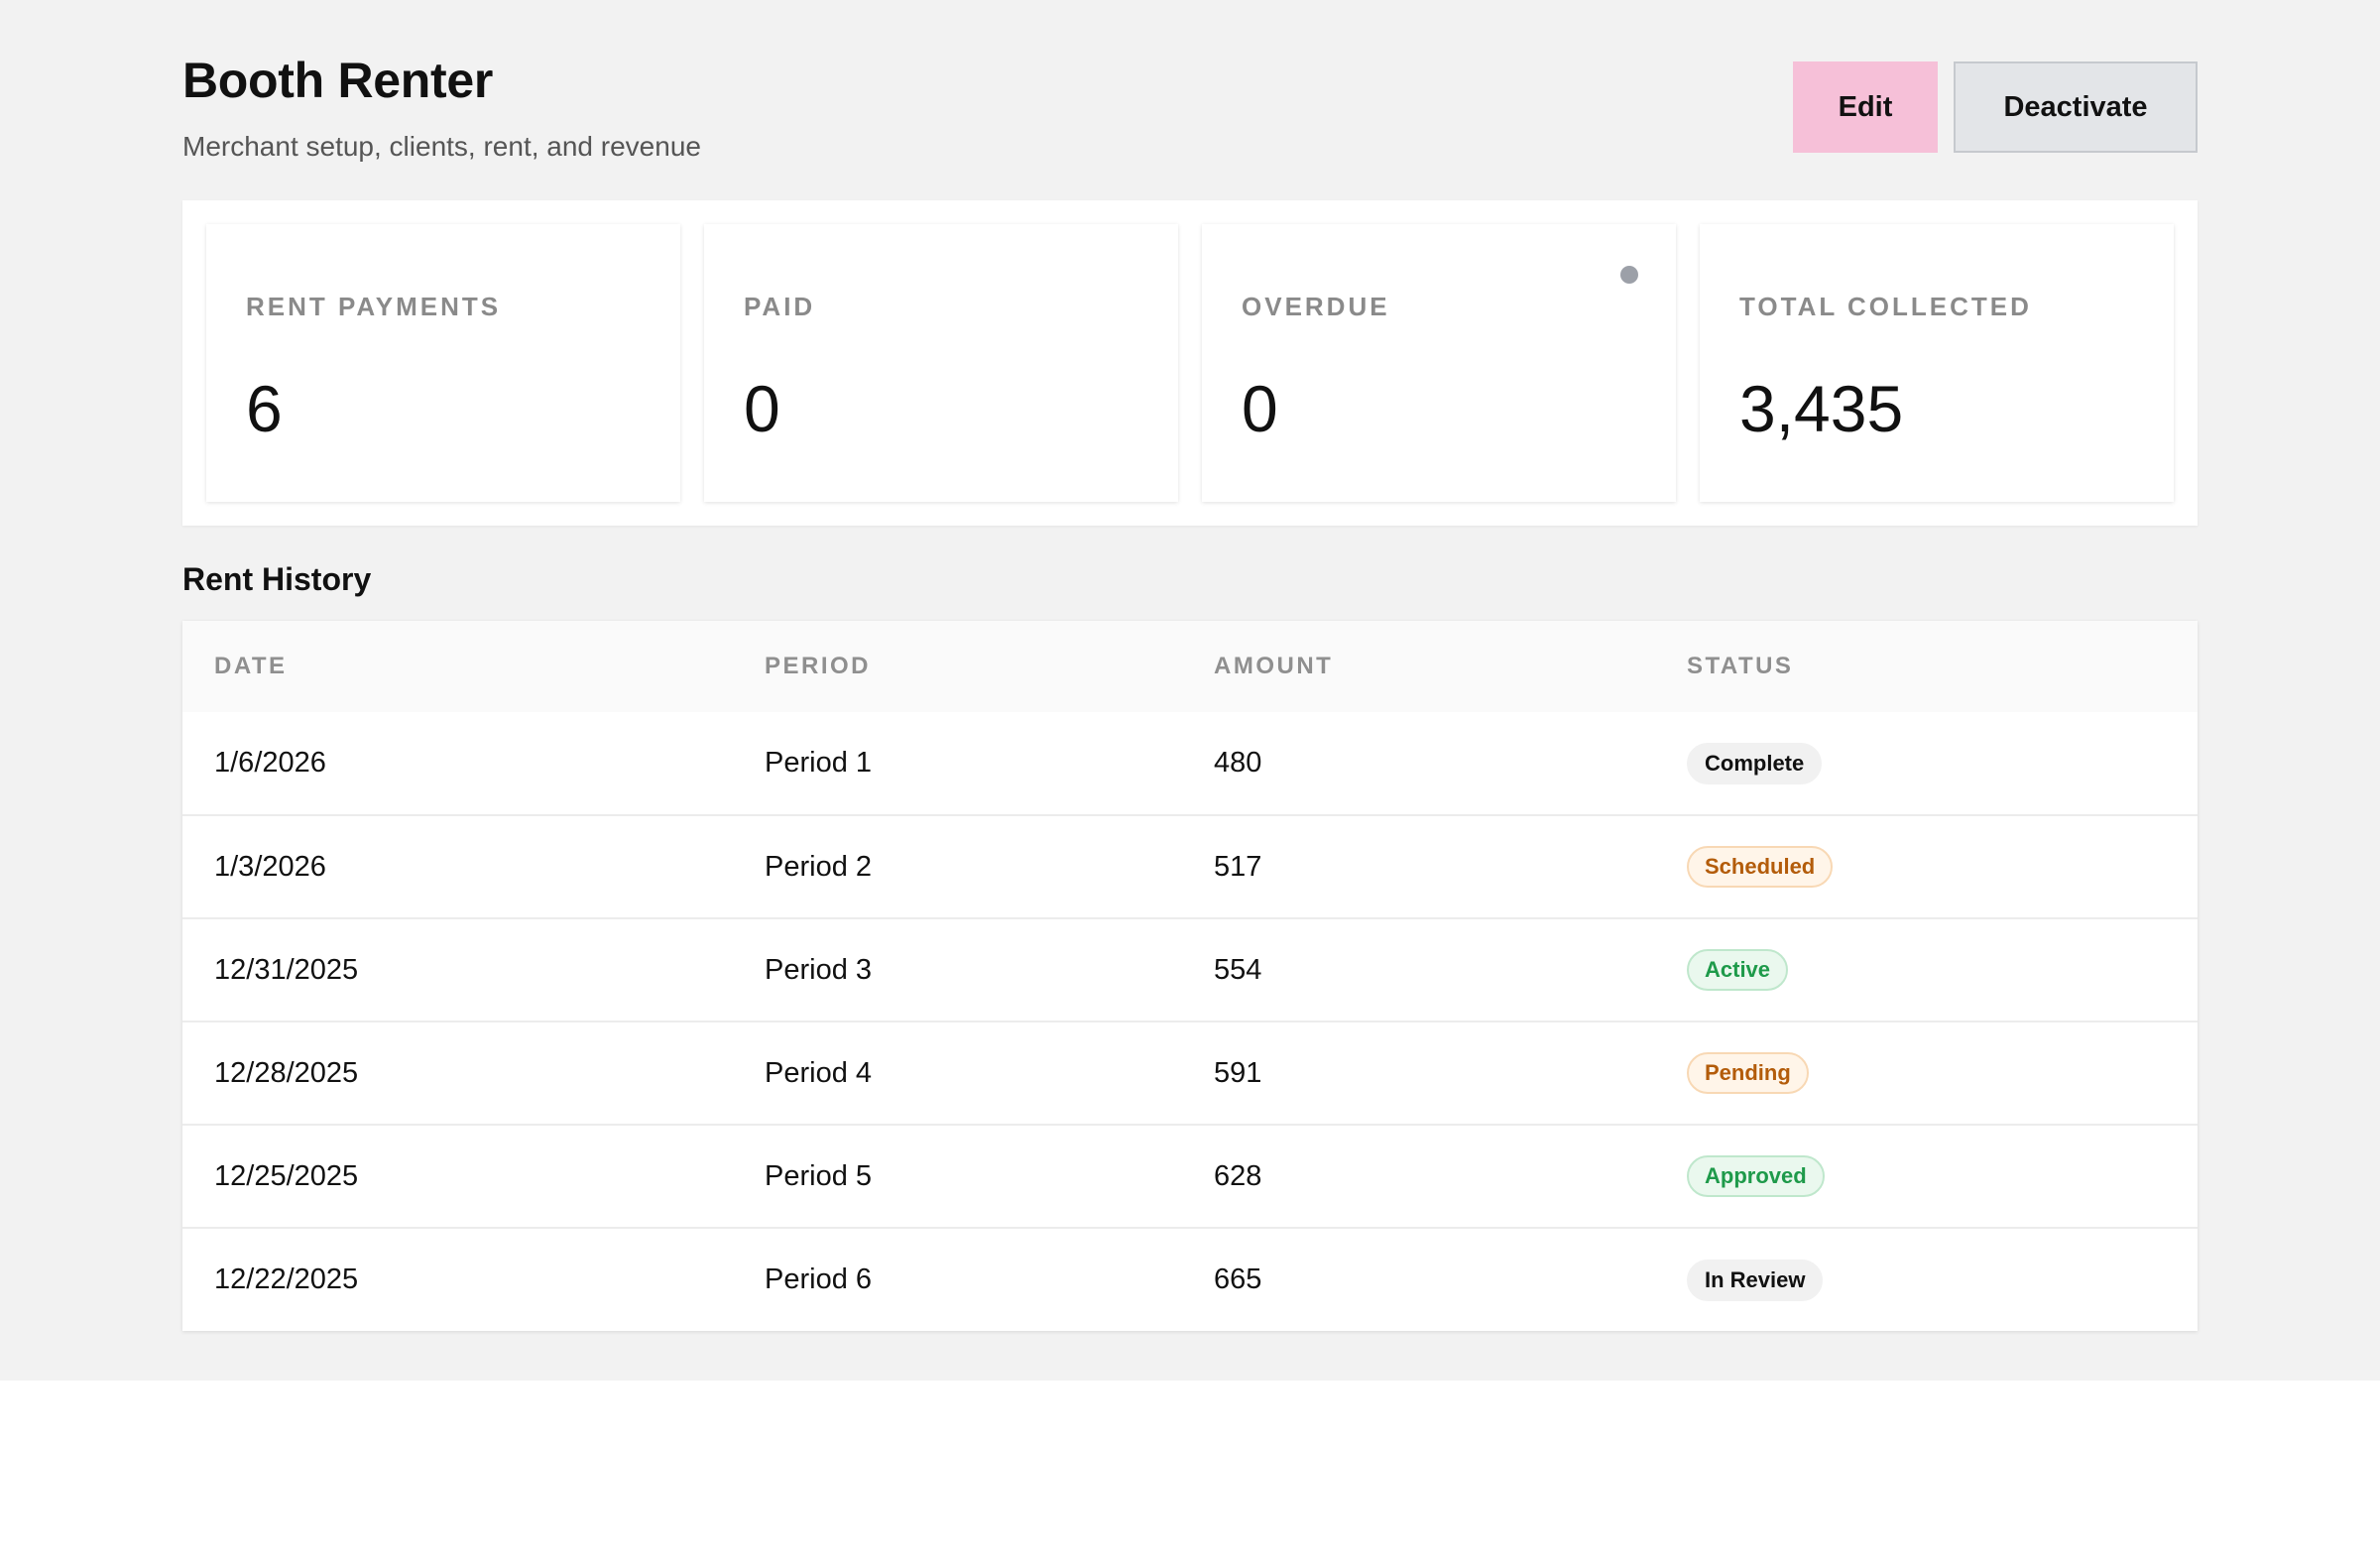 The image size is (2380, 1563). Describe the element at coordinates (941, 363) in the screenshot. I see `stat-card-paid: PAID 0` at that location.